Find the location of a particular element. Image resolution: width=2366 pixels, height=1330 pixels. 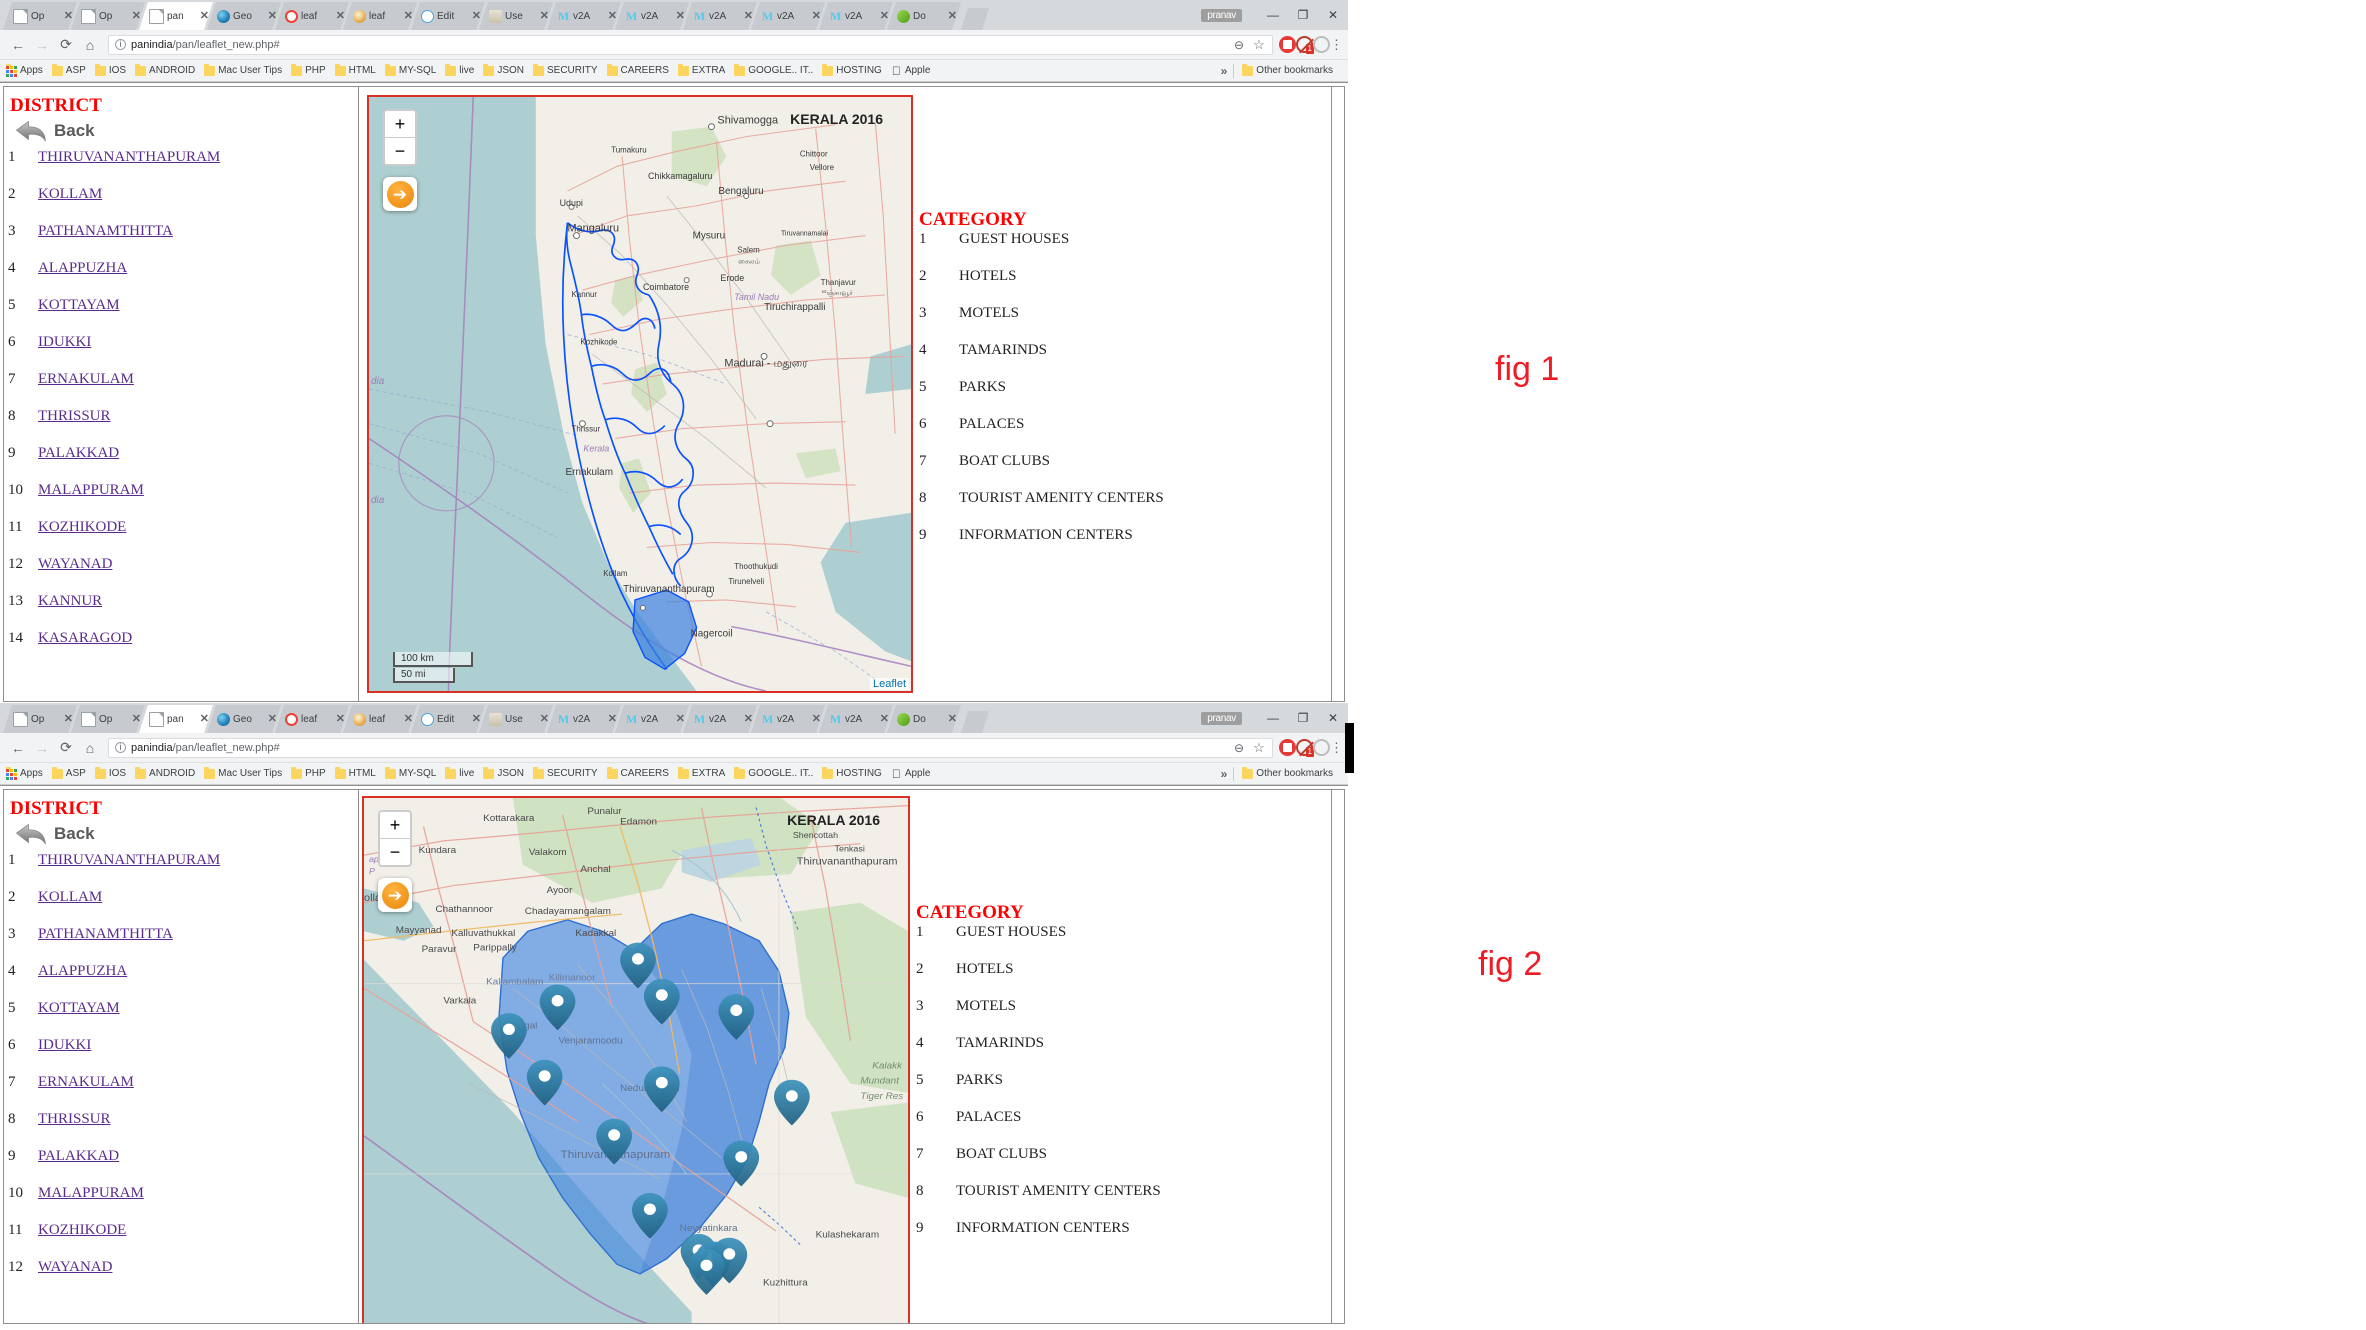

tab-v2a-5: Mv2A ✕ is located at coordinates (856, 719).